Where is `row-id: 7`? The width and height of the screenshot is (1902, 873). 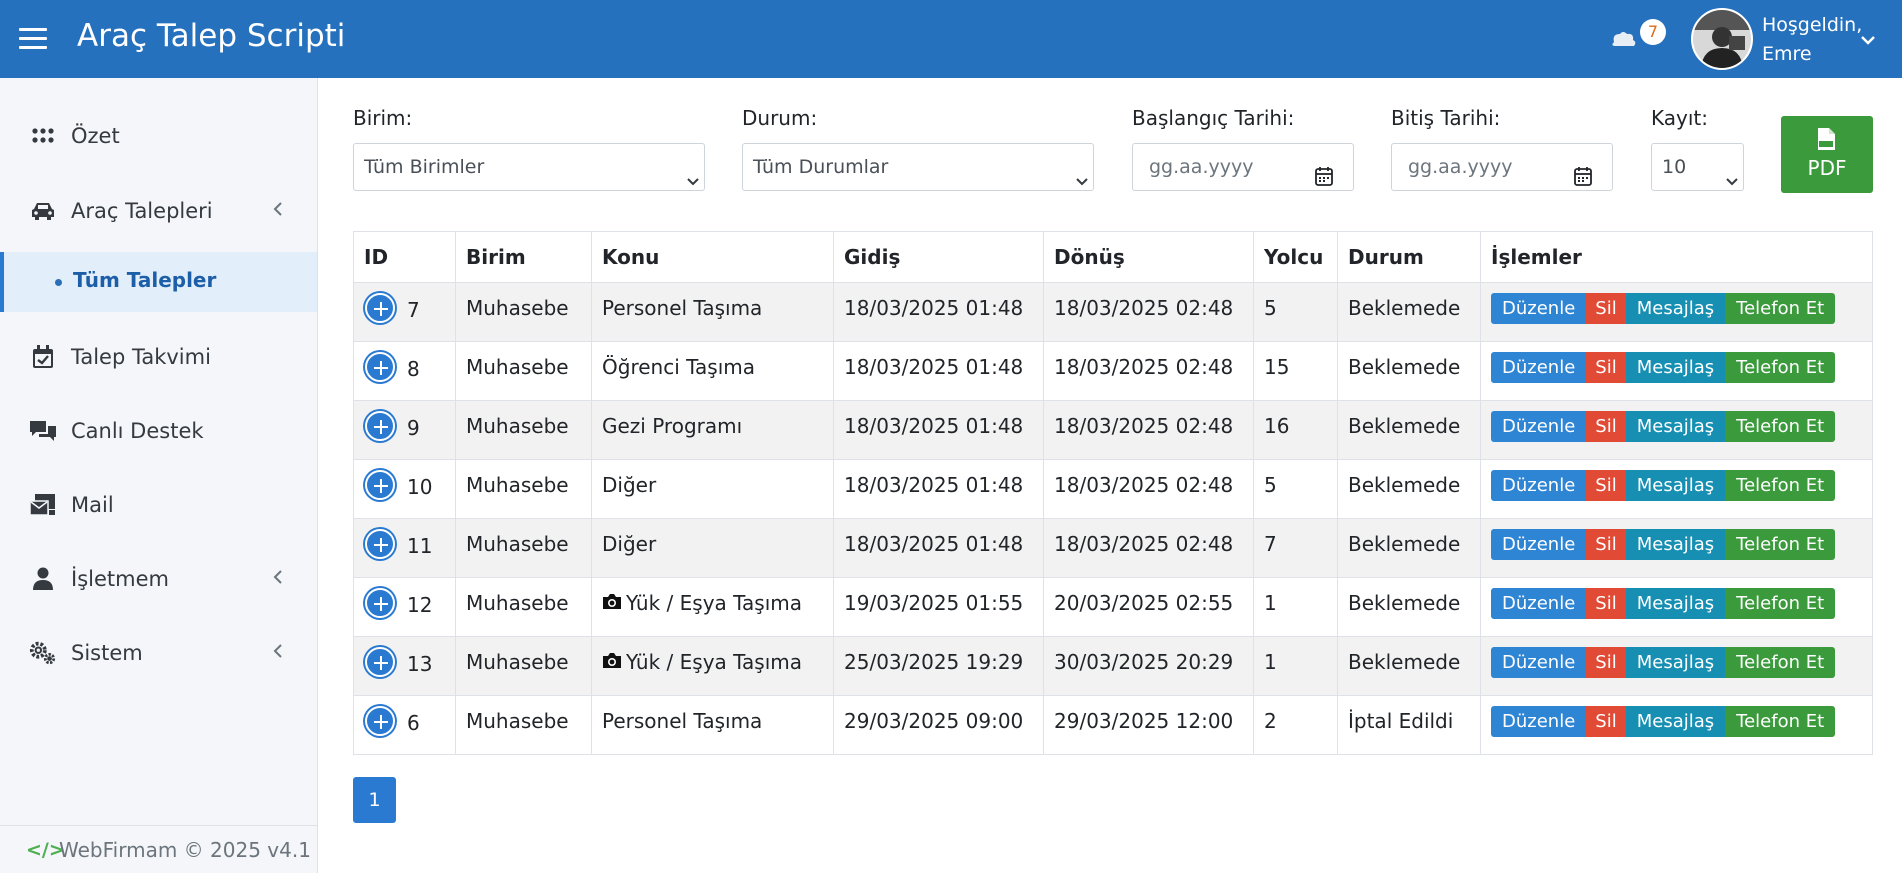 row-id: 7 is located at coordinates (413, 309).